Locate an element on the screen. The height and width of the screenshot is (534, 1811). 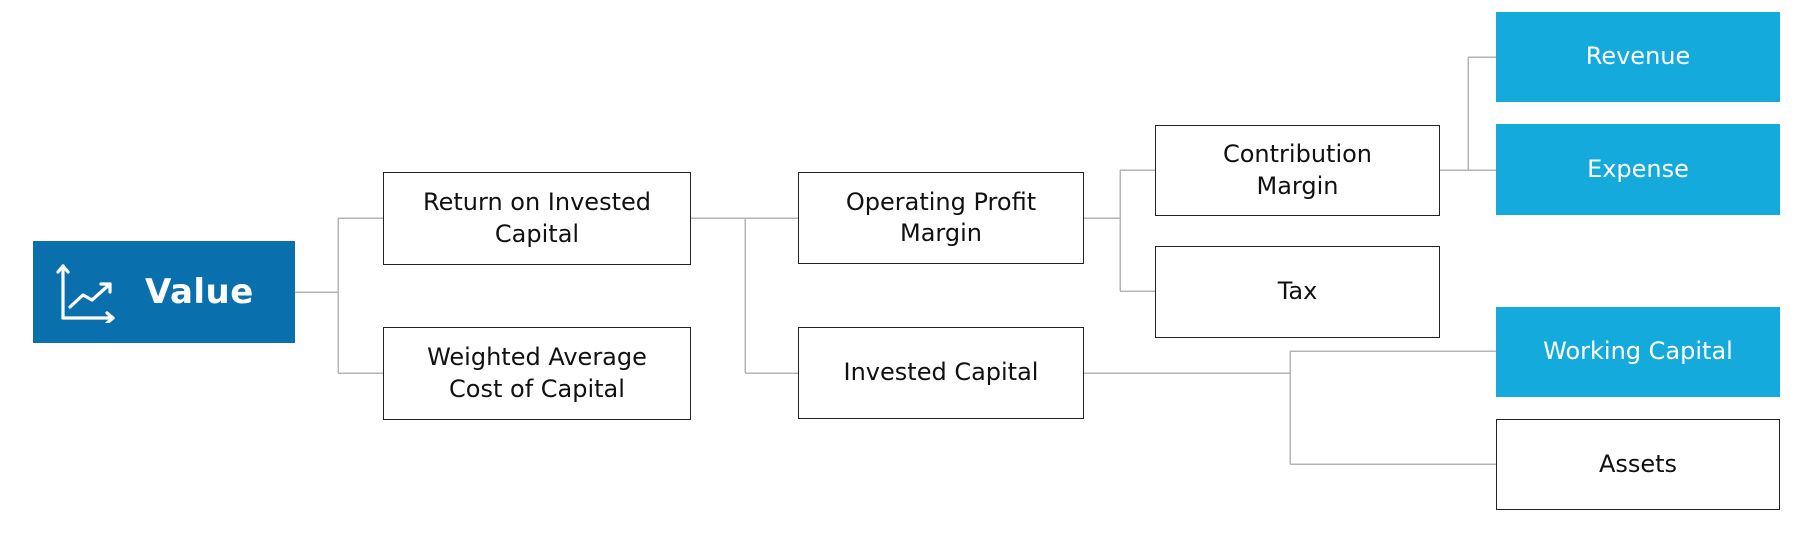
node-assets: Assets is located at coordinates (1638, 464).